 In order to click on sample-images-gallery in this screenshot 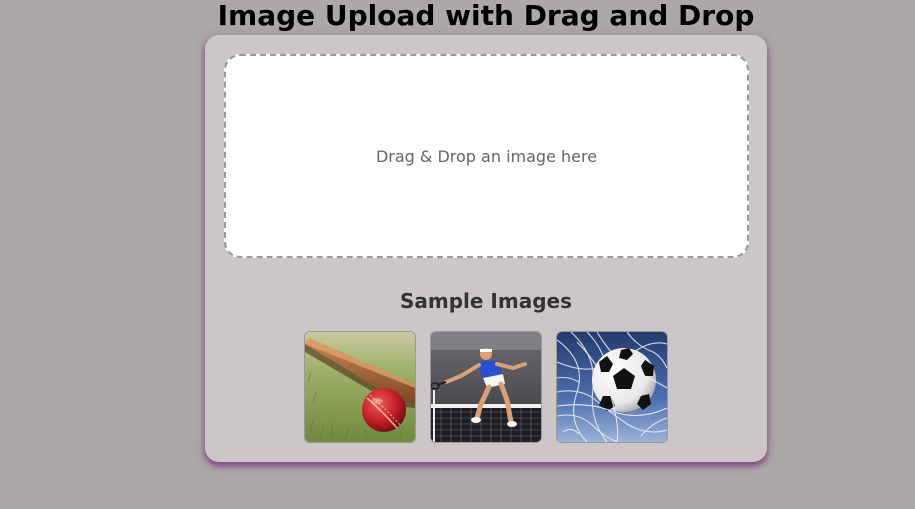, I will do `click(486, 387)`.